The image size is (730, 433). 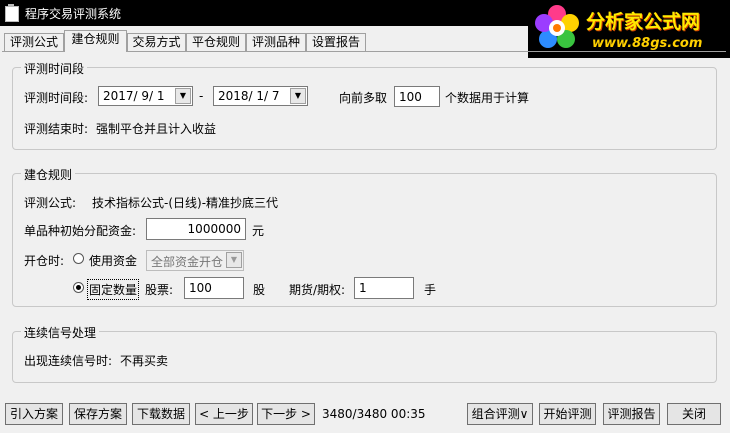 I want to click on use-capital-label: 使用资金, so click(x=113, y=261).